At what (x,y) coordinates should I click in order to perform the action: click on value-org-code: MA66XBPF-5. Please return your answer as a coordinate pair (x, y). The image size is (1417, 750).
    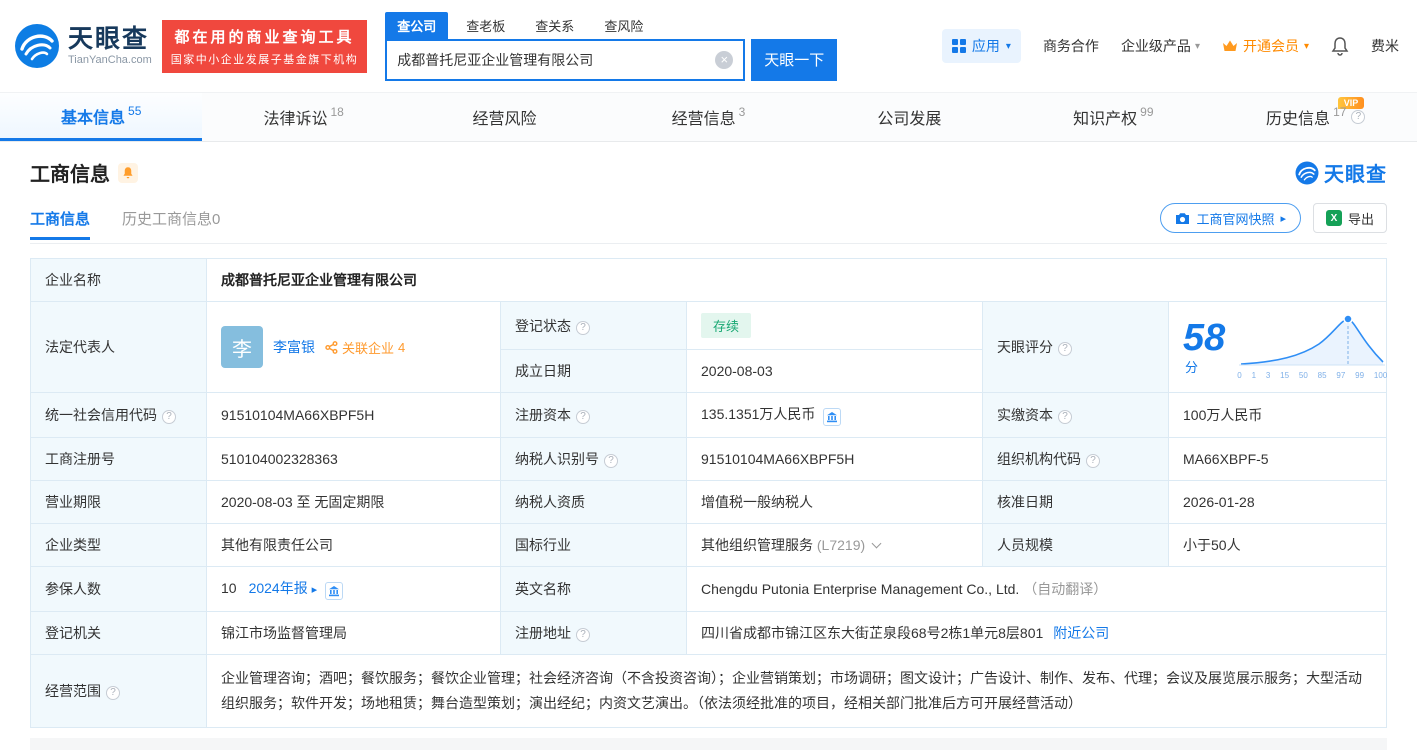
    Looking at the image, I should click on (1277, 459).